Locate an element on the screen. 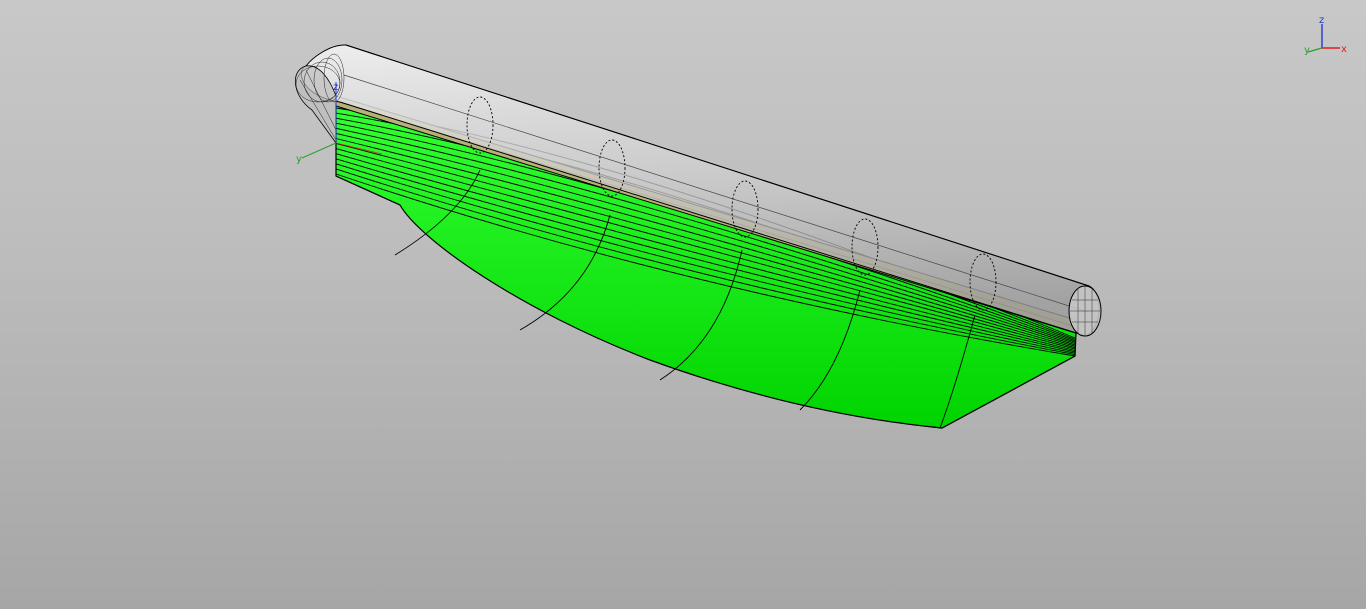 The height and width of the screenshot is (609, 1366). local-axis-z-label: z is located at coordinates (335, 87).